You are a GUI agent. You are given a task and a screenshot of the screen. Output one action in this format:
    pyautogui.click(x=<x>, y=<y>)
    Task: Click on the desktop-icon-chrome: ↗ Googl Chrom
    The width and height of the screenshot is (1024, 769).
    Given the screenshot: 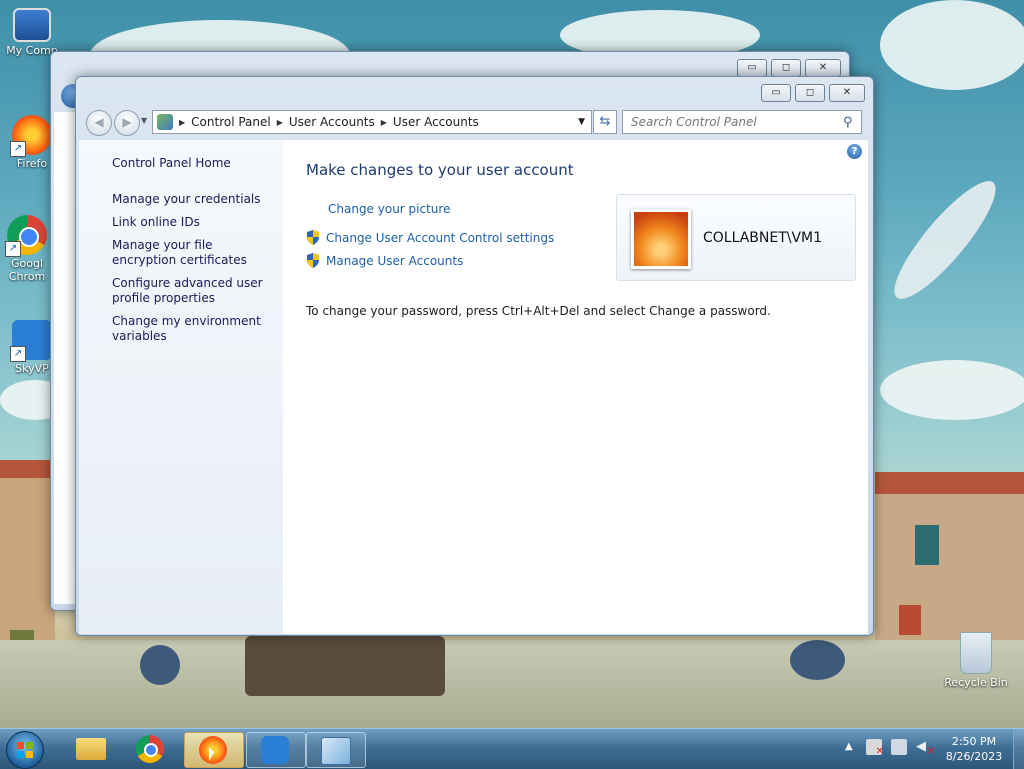 What is the action you would take?
    pyautogui.click(x=27, y=249)
    